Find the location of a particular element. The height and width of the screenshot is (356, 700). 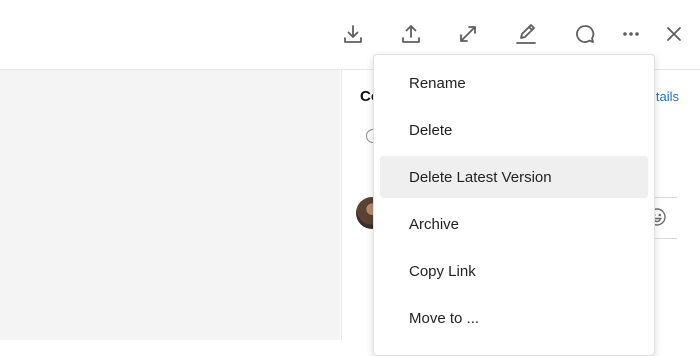

details-link: tails is located at coordinates (667, 96).